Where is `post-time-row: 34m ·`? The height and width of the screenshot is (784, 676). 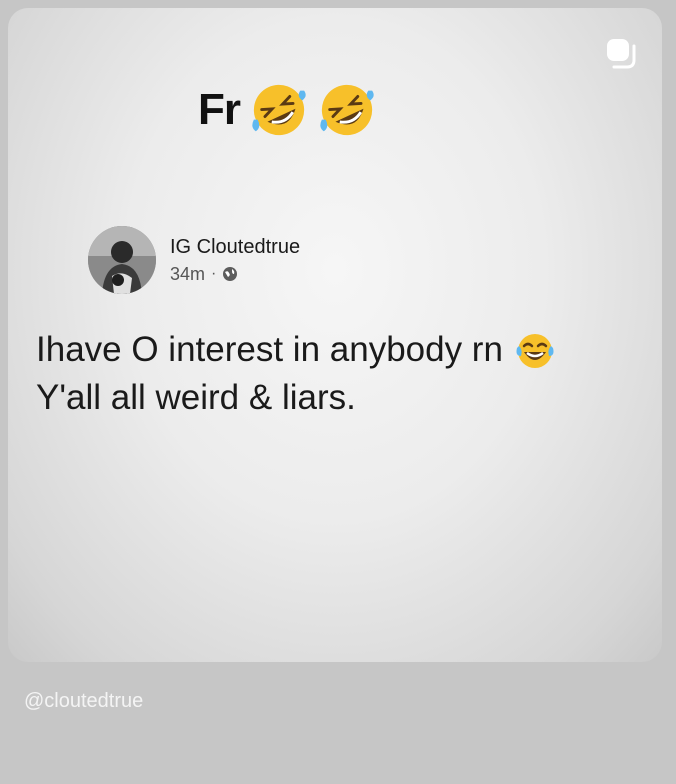
post-time-row: 34m · is located at coordinates (235, 274).